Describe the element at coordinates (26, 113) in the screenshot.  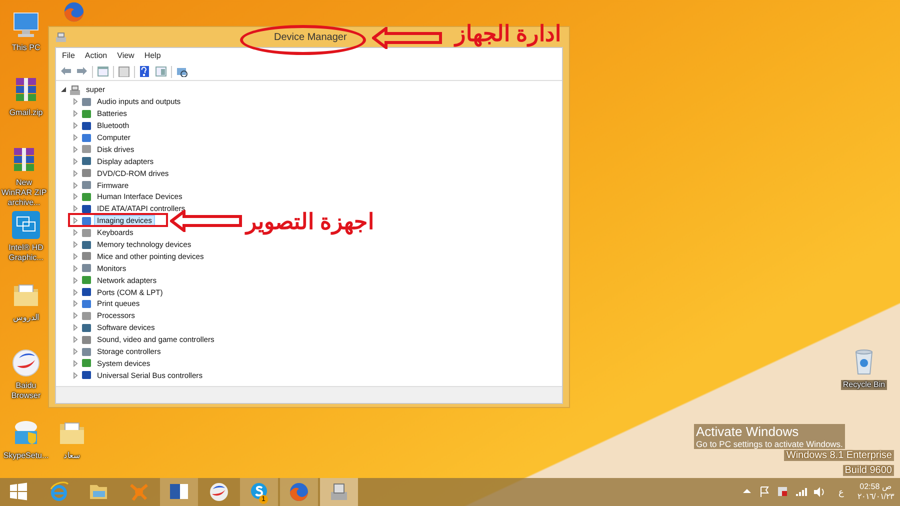
I see `icon-label: Gmail.zip` at that location.